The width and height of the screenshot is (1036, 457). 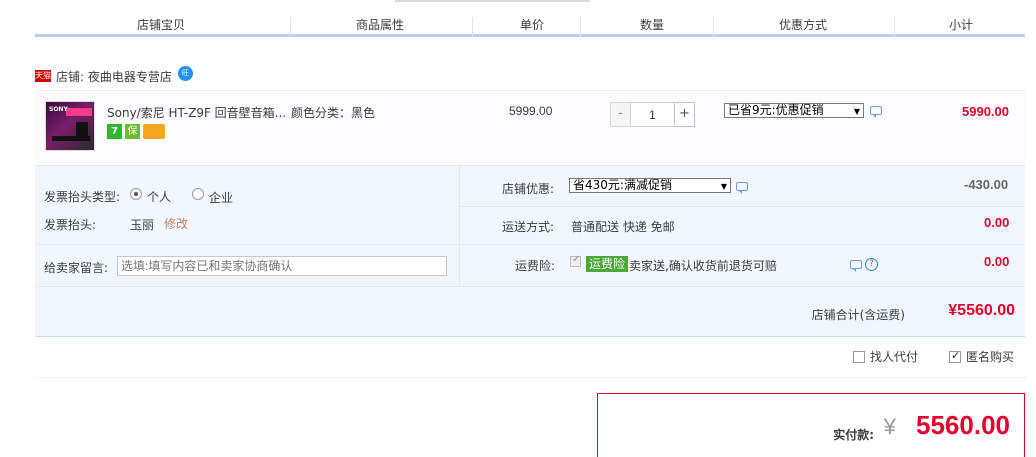 I want to click on shop-discount-amount: -430.00, so click(x=986, y=184).